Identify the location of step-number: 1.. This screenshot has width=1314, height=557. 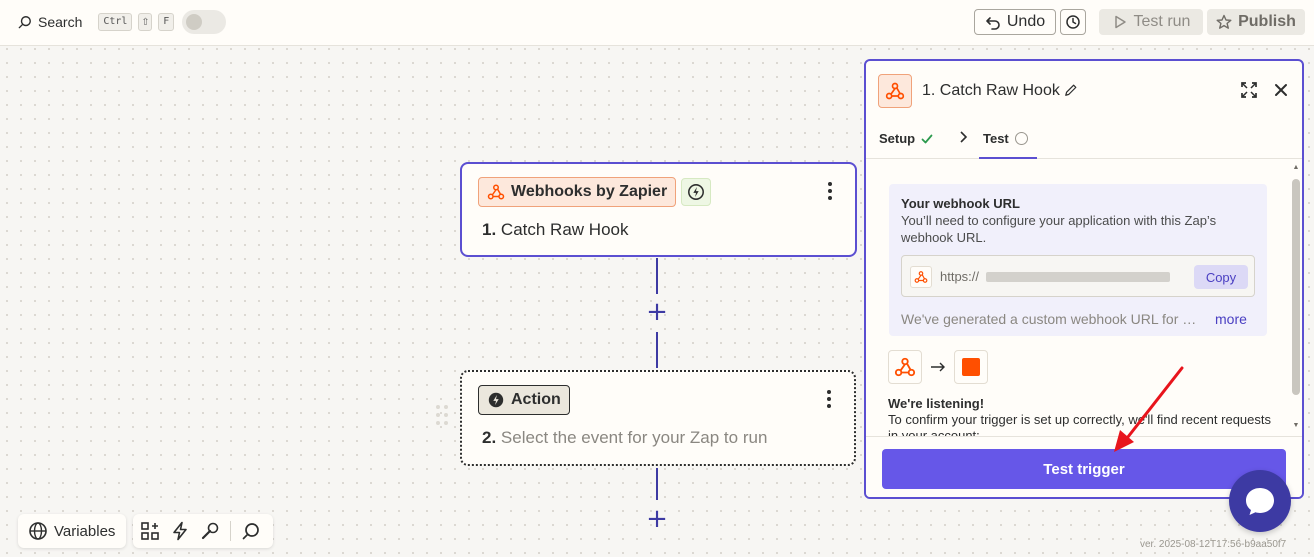
(489, 229).